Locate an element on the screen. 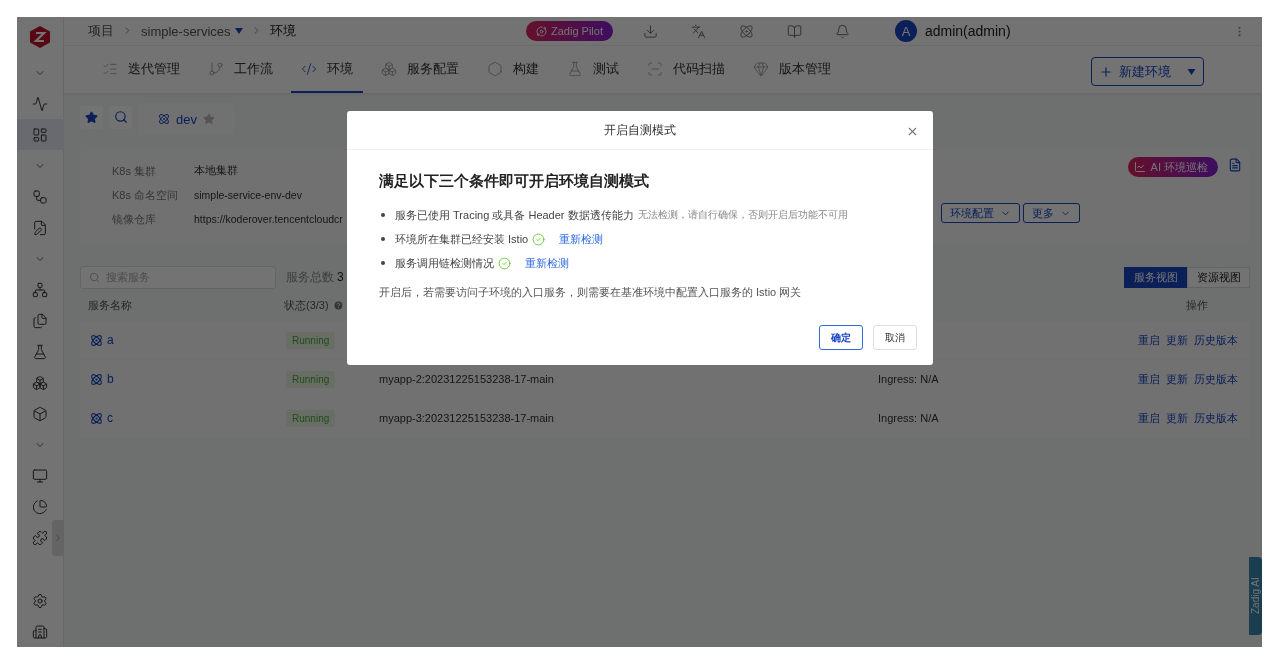 This screenshot has width=1280, height=665. breadcrumb-item: 项目 is located at coordinates (101, 31).